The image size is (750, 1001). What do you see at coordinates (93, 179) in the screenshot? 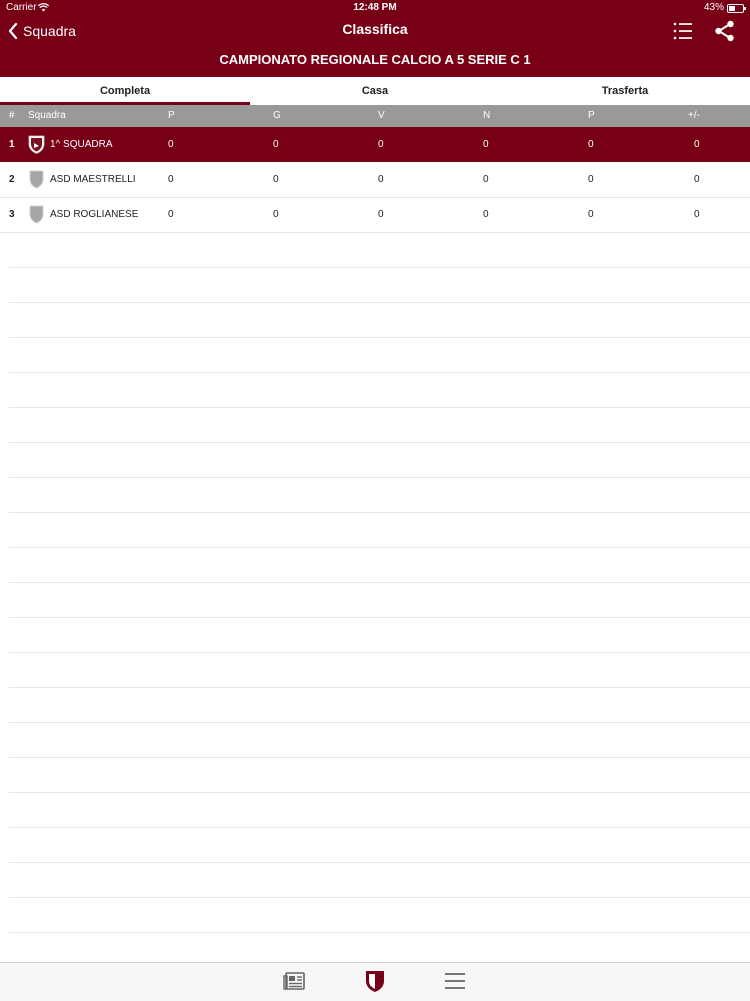
I see `row-team-name: ASD MAESTRELLI` at bounding box center [93, 179].